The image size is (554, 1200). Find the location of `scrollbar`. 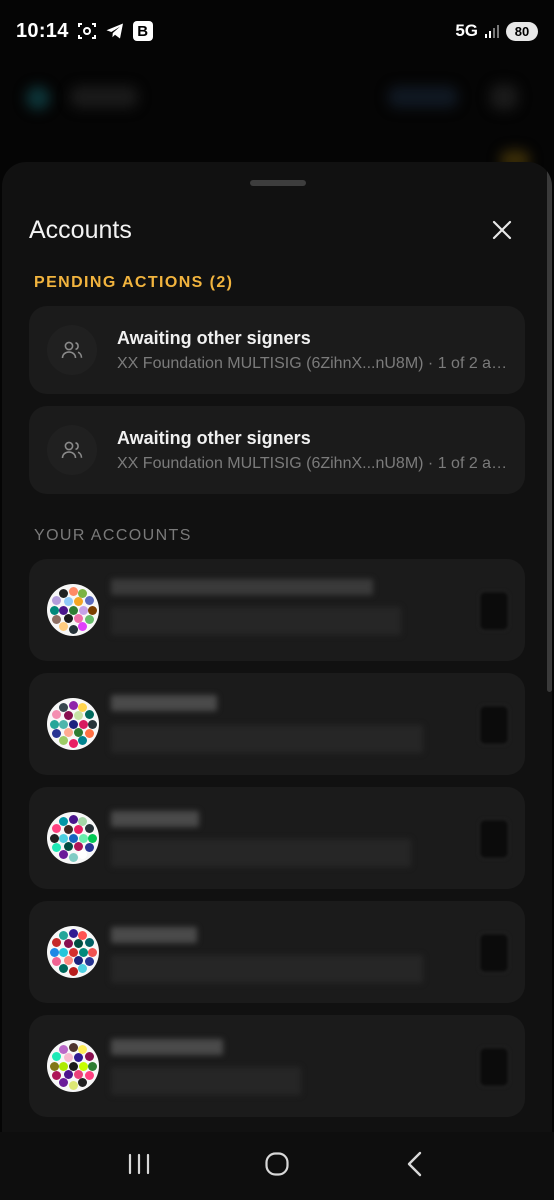

scrollbar is located at coordinates (549, 427).